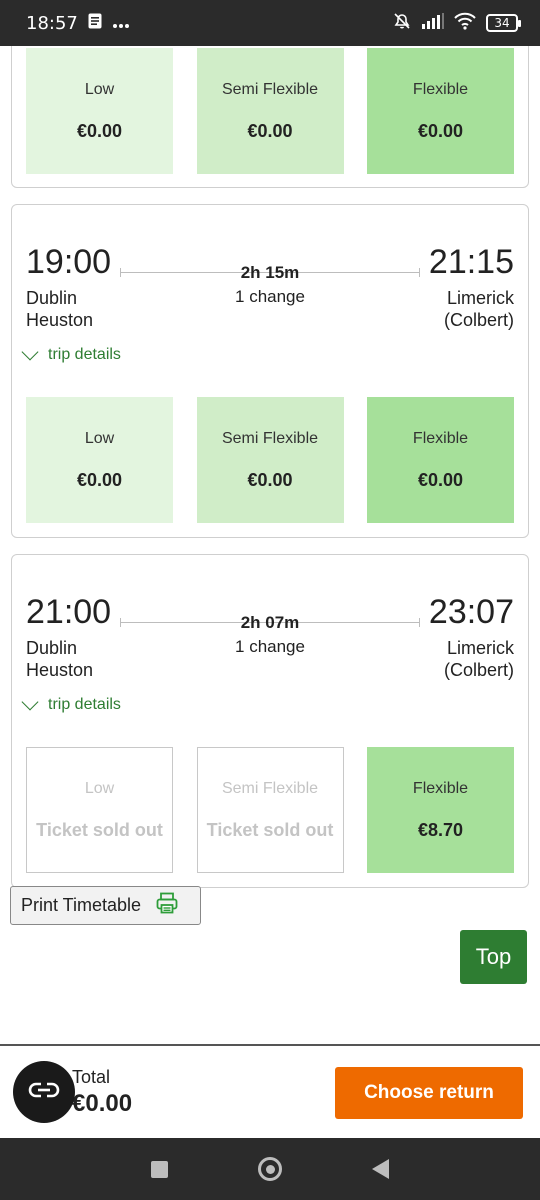  I want to click on total-value: €0.00, so click(102, 1103).